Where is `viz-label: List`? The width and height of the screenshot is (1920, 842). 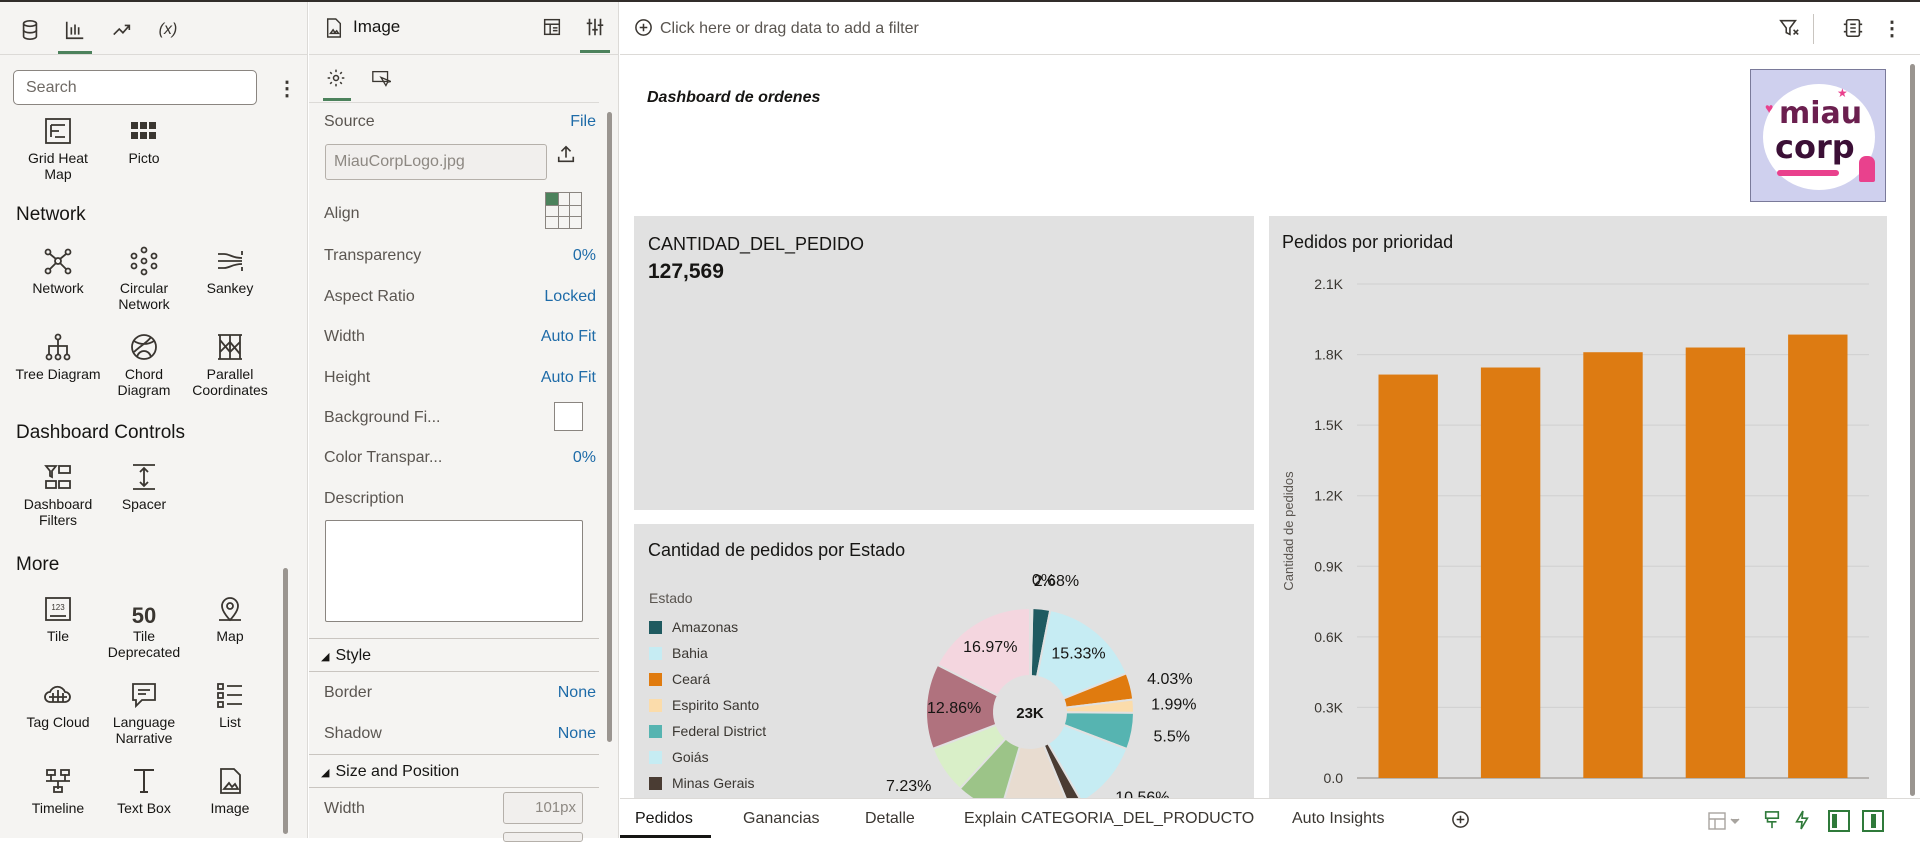
viz-label: List is located at coordinates (230, 722).